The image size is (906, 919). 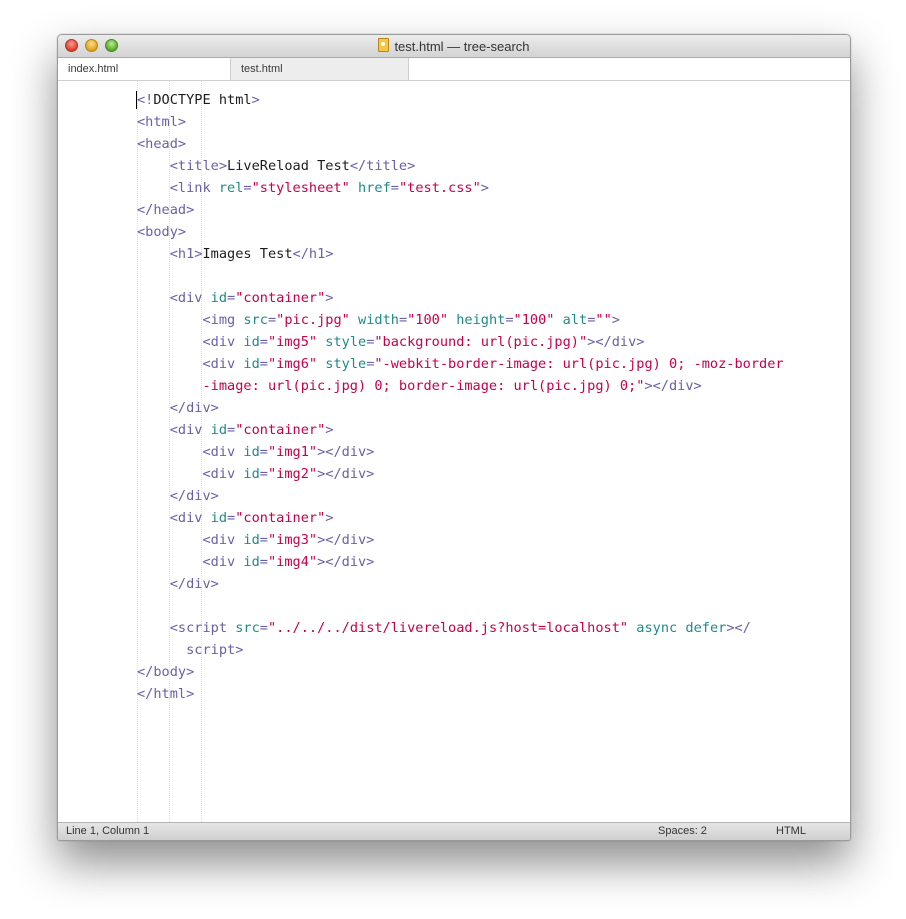 What do you see at coordinates (292, 562) in the screenshot?
I see `code-token: "img4"` at bounding box center [292, 562].